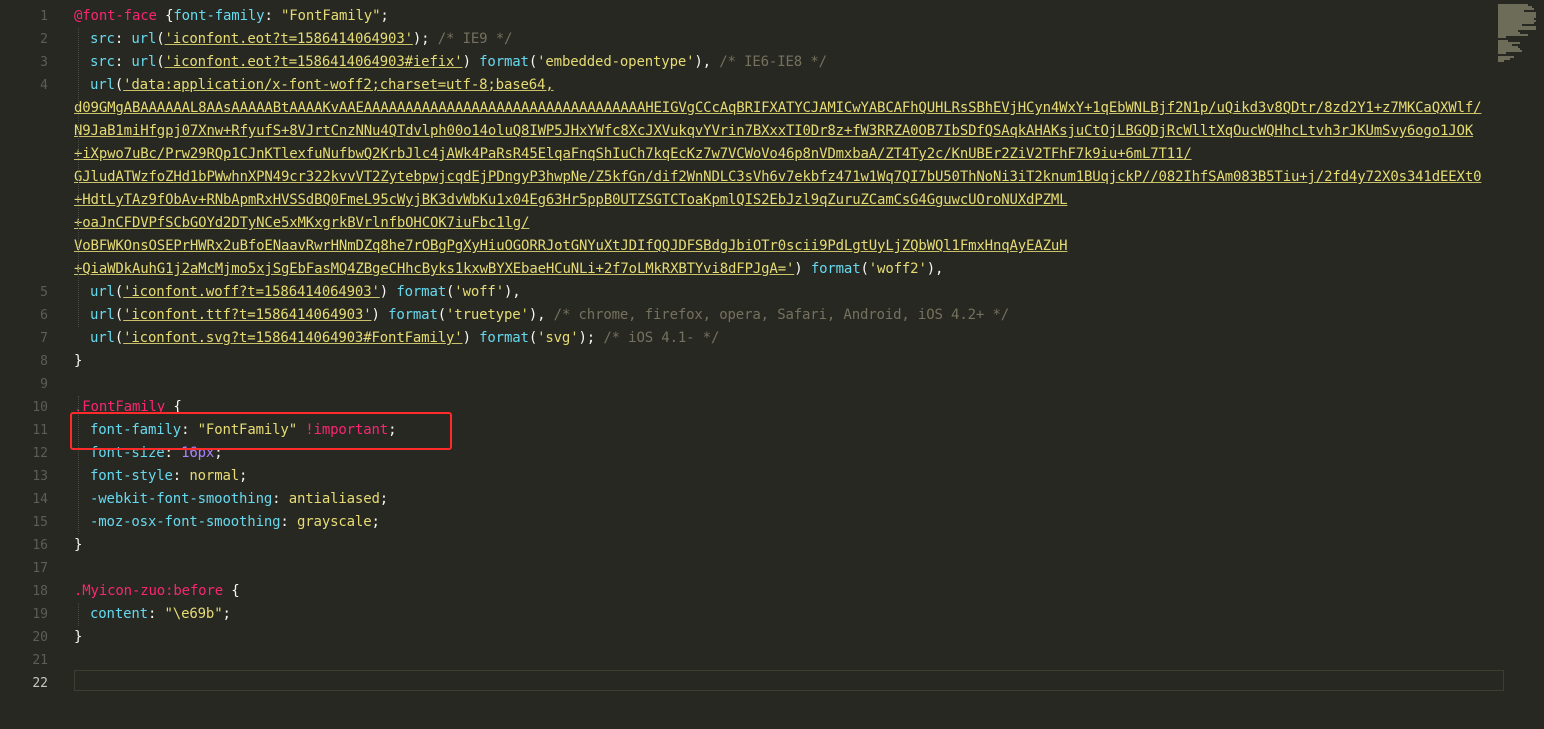 This screenshot has width=1544, height=729. What do you see at coordinates (558, 338) in the screenshot?
I see `code-token: 'svg'` at bounding box center [558, 338].